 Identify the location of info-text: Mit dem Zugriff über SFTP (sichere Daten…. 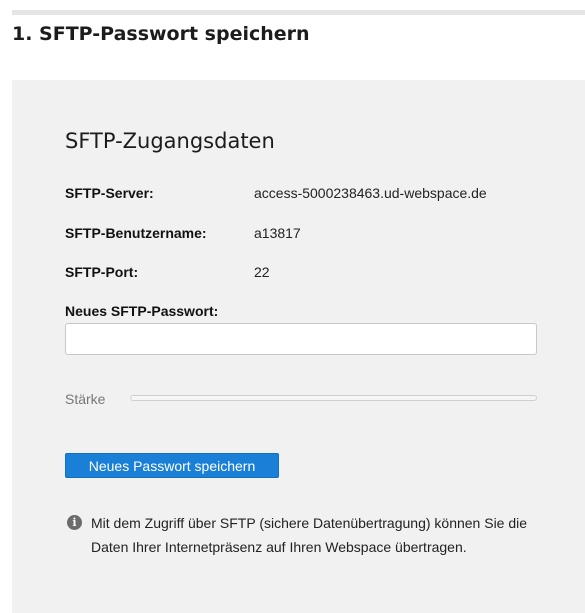
(309, 535).